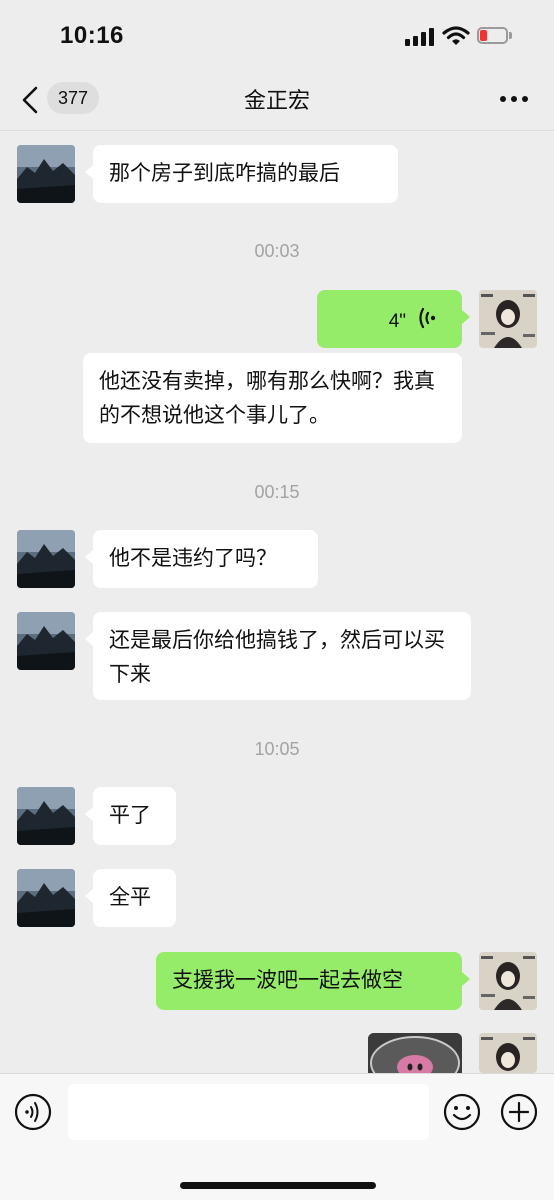 Image resolution: width=554 pixels, height=1200 pixels. Describe the element at coordinates (278, 1185) in the screenshot. I see `home-indicator` at that location.